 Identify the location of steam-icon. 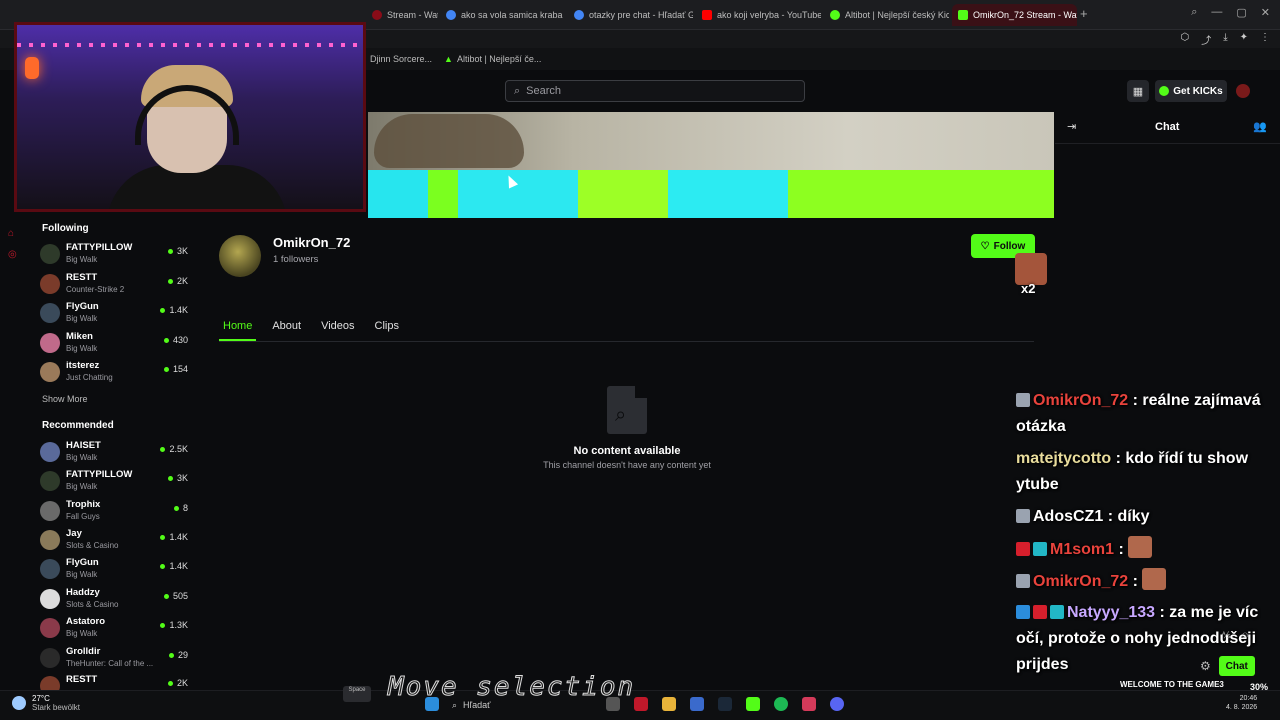
(725, 704).